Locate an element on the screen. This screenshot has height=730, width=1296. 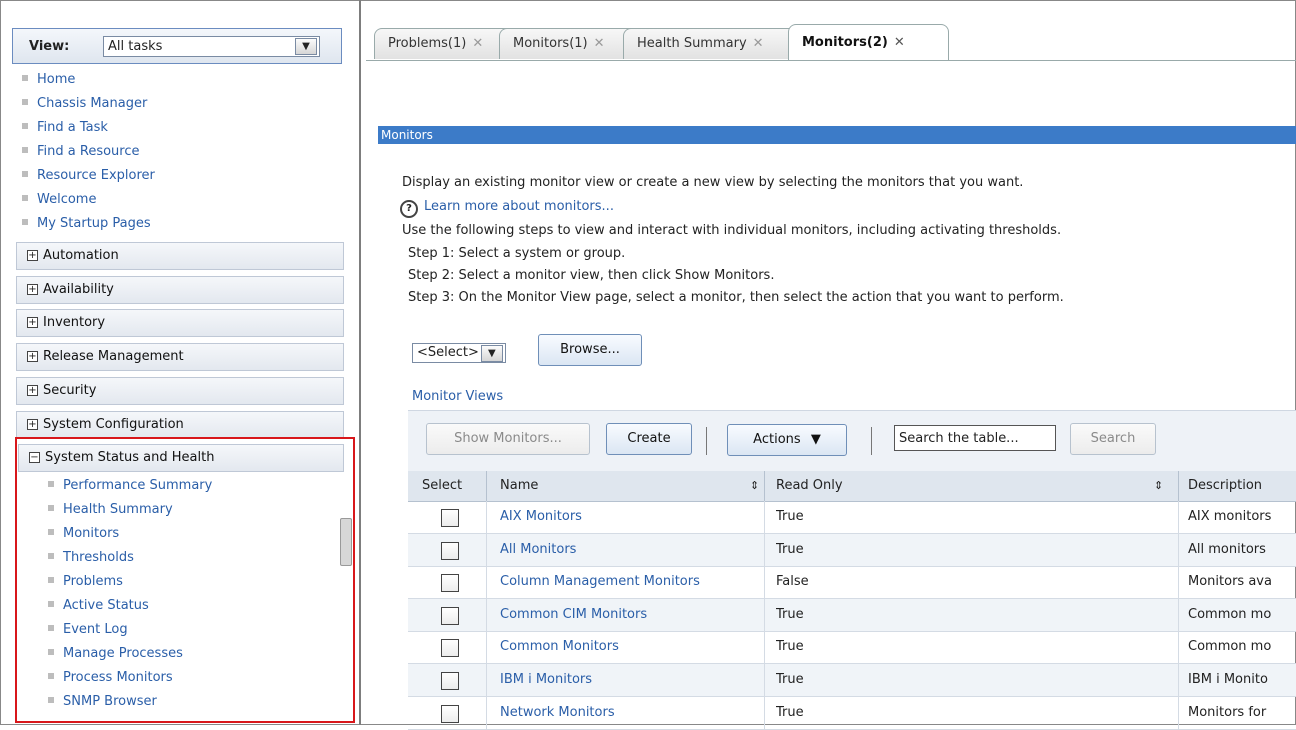
nav-link-welcome: Welcome is located at coordinates (88, 204).